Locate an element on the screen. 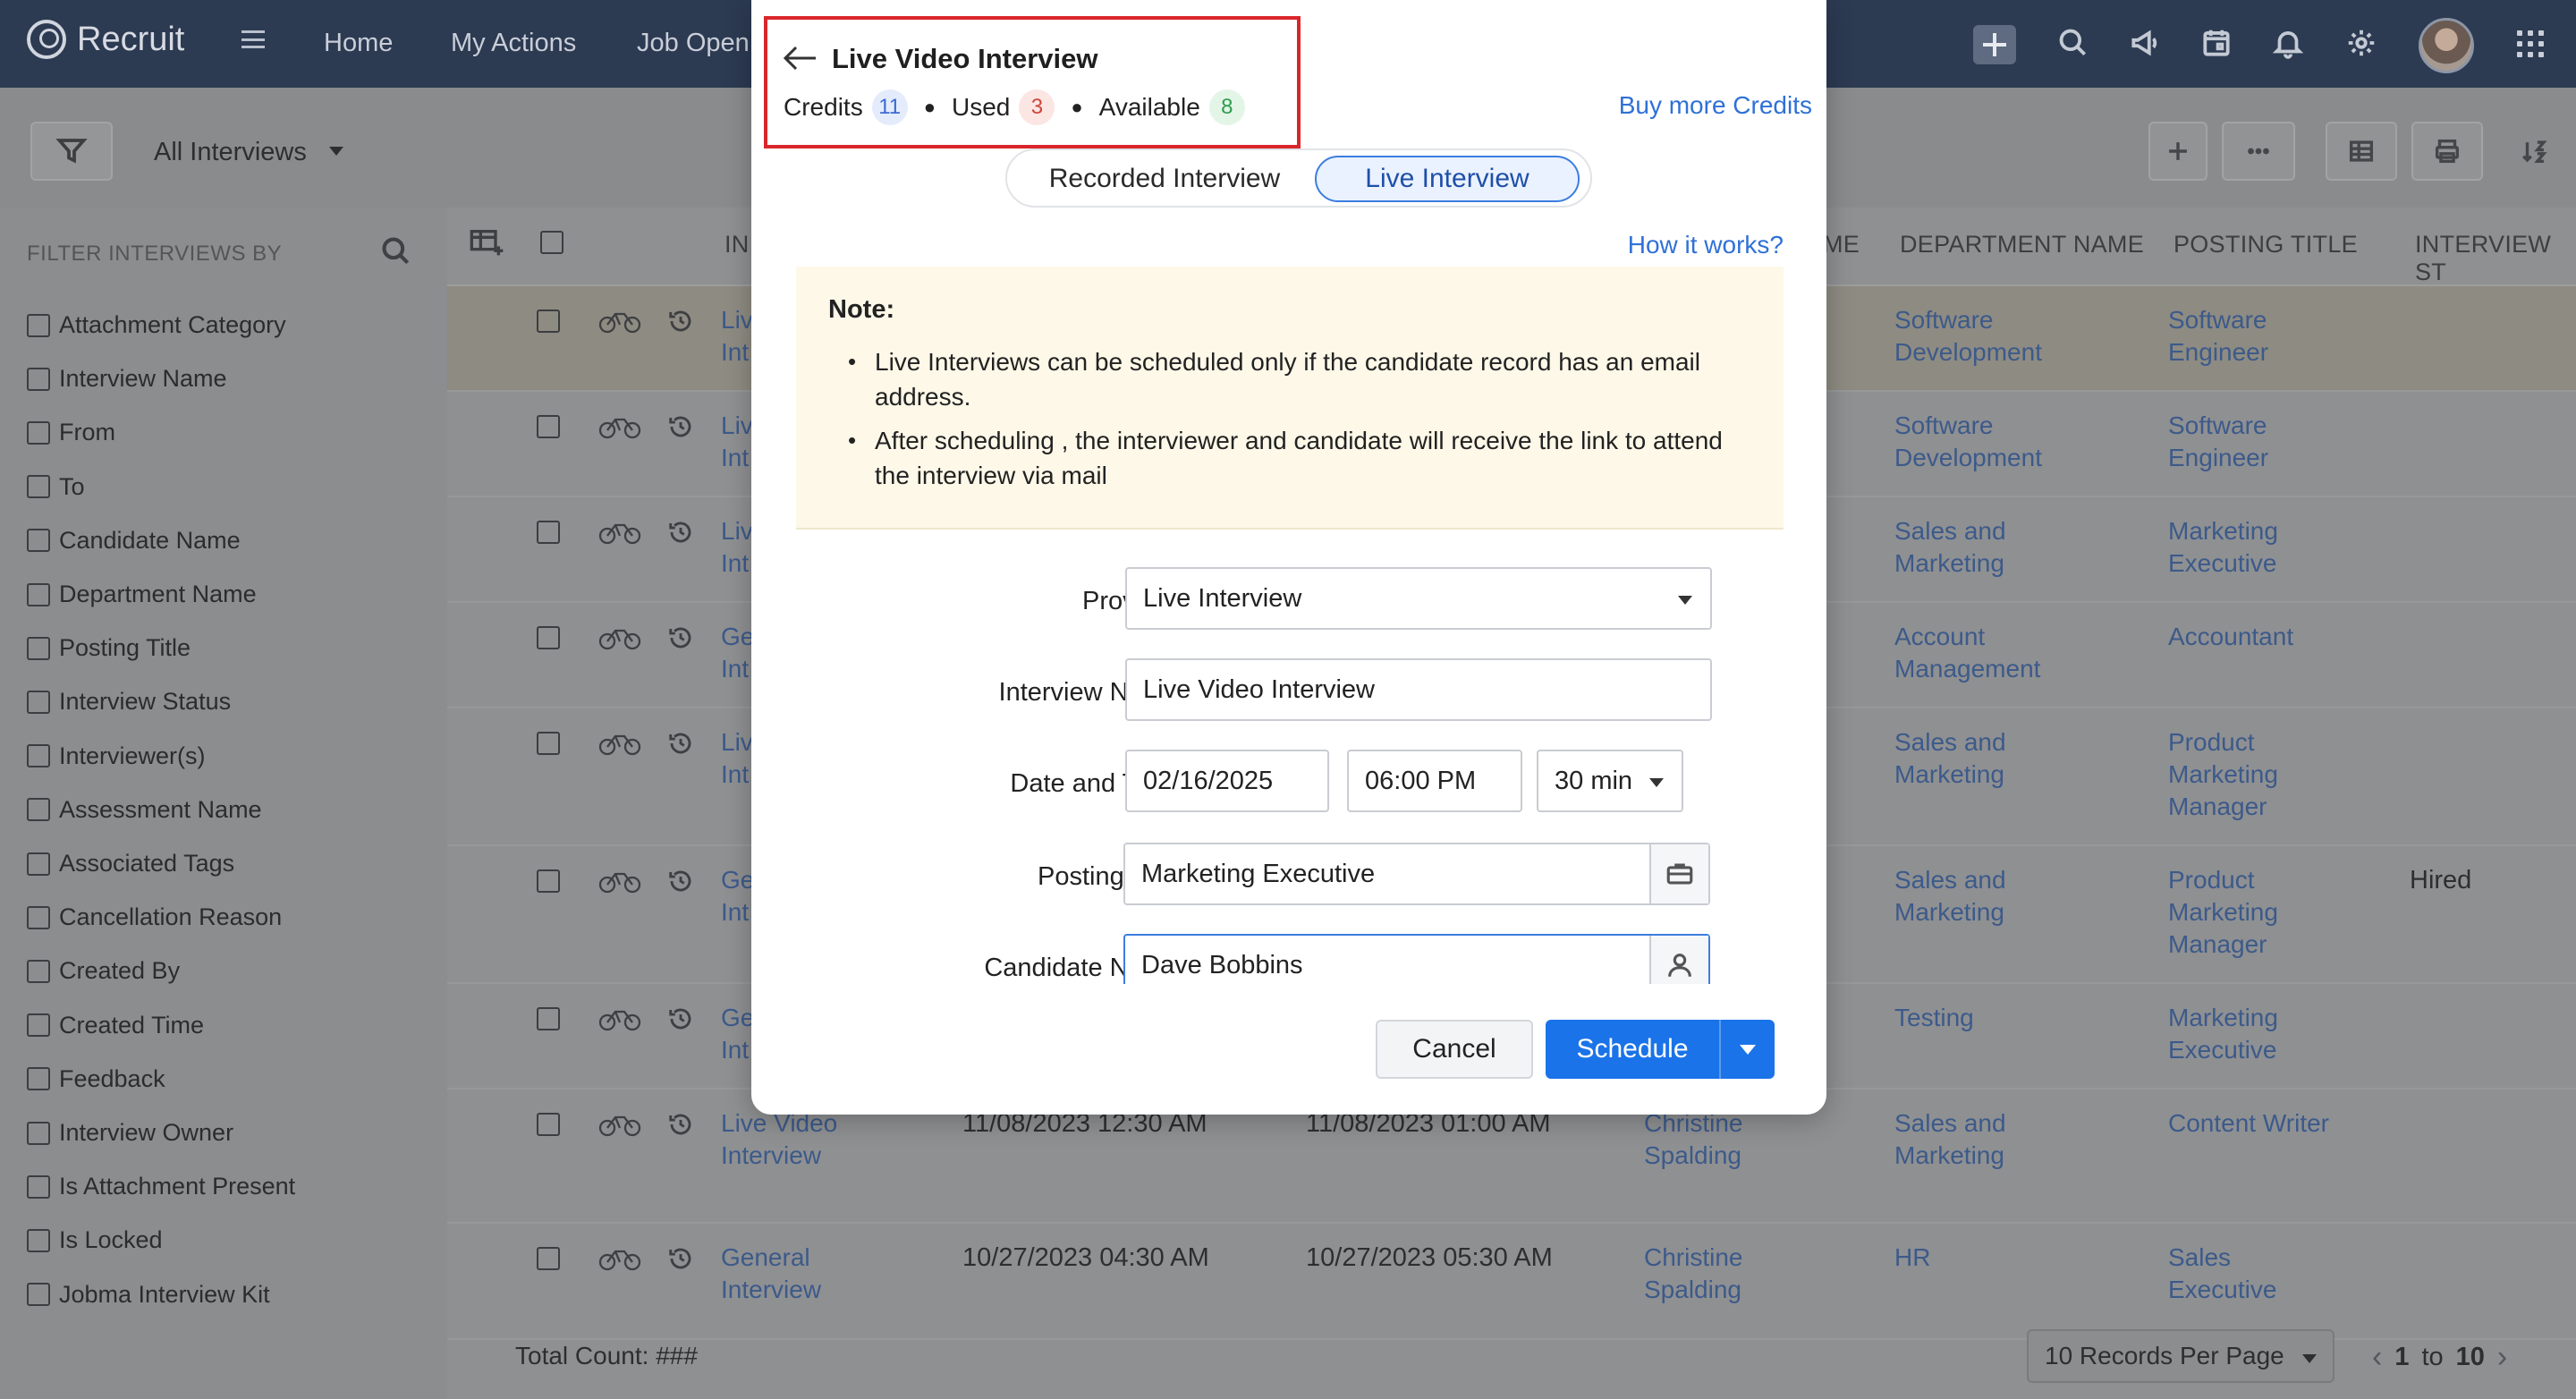 The width and height of the screenshot is (2576, 1399). add-record-button is located at coordinates (2177, 151).